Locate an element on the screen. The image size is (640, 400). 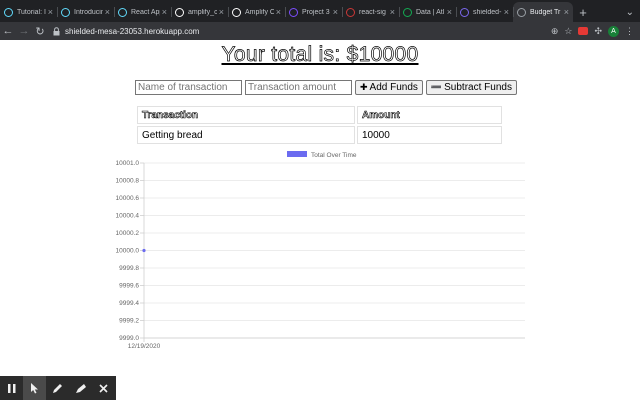
pause-icon is located at coordinates (11, 388).